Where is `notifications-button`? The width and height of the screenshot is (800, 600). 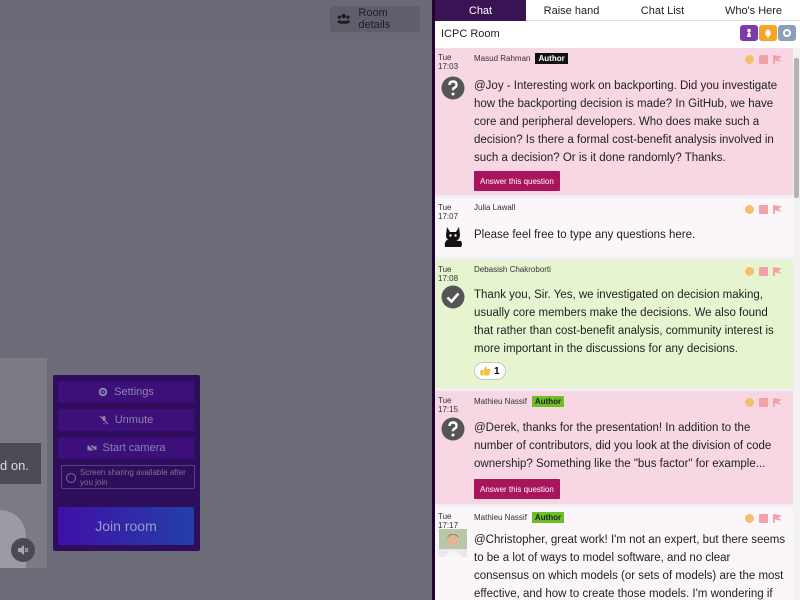 notifications-button is located at coordinates (768, 33).